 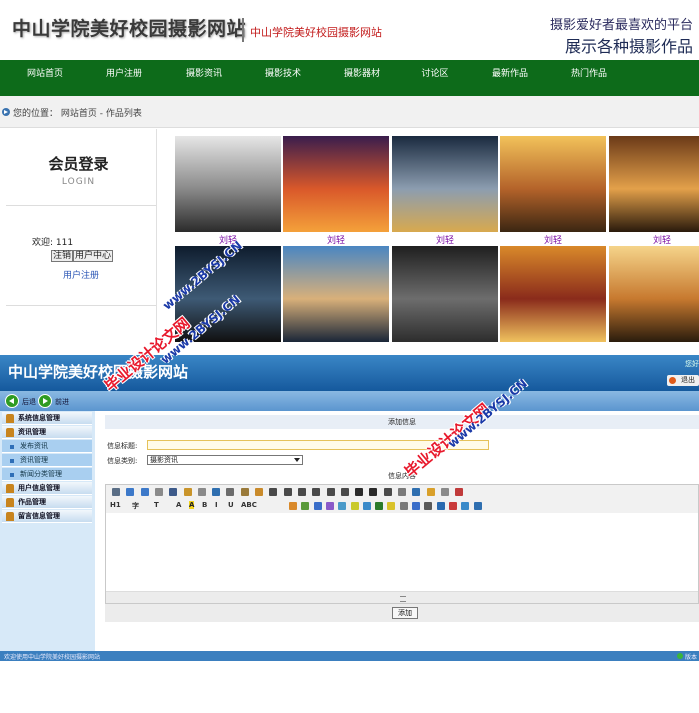 I want to click on breadcrumb: 您的位置： 网站首页 - 作品列表, so click(x=77, y=114).